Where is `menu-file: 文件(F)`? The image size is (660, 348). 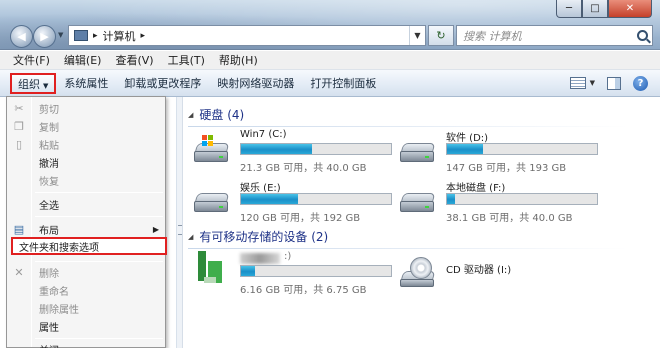
menu-file: 文件(F) is located at coordinates (31, 60).